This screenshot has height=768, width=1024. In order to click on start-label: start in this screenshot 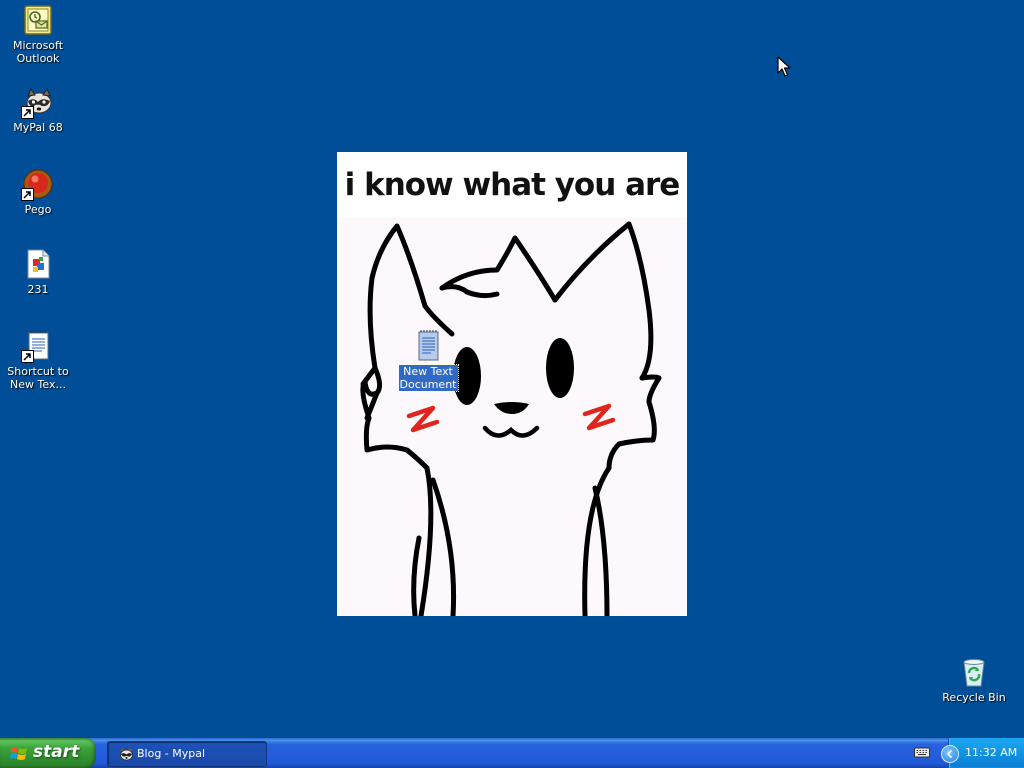, I will do `click(56, 752)`.